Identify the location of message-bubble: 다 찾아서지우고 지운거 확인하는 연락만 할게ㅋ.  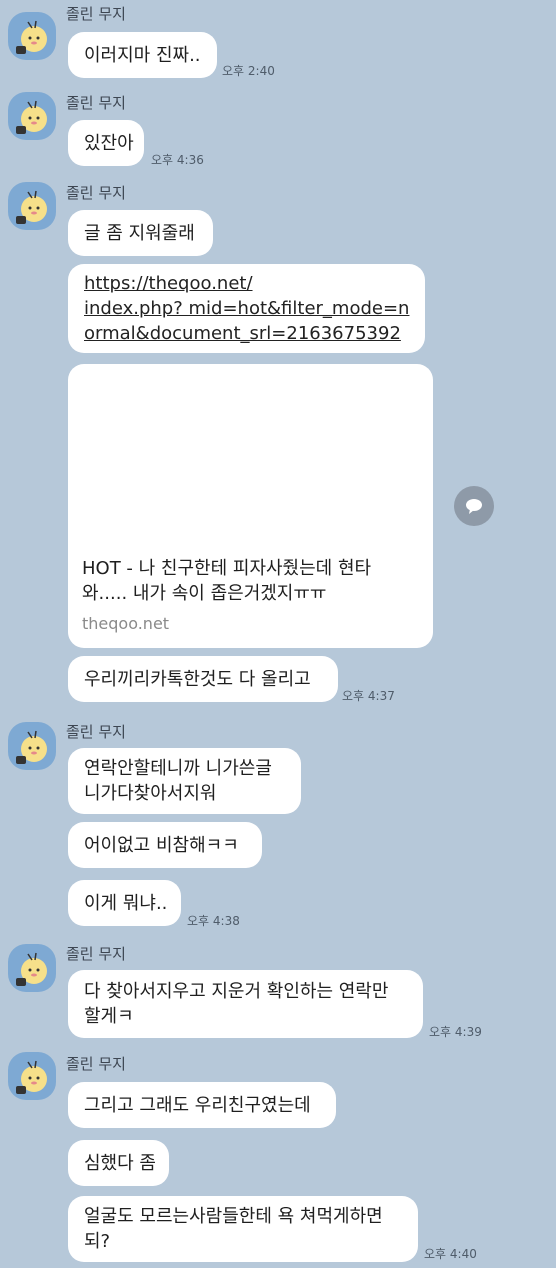
(245, 1004).